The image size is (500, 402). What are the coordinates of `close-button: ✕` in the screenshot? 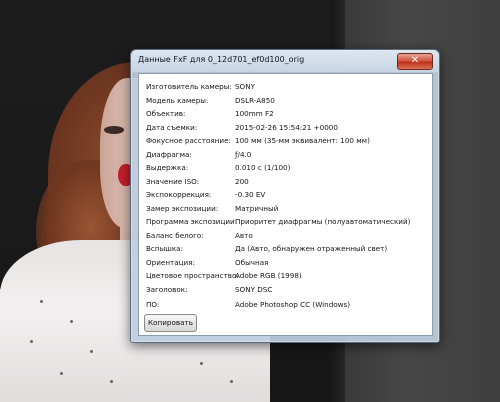 It's located at (415, 61).